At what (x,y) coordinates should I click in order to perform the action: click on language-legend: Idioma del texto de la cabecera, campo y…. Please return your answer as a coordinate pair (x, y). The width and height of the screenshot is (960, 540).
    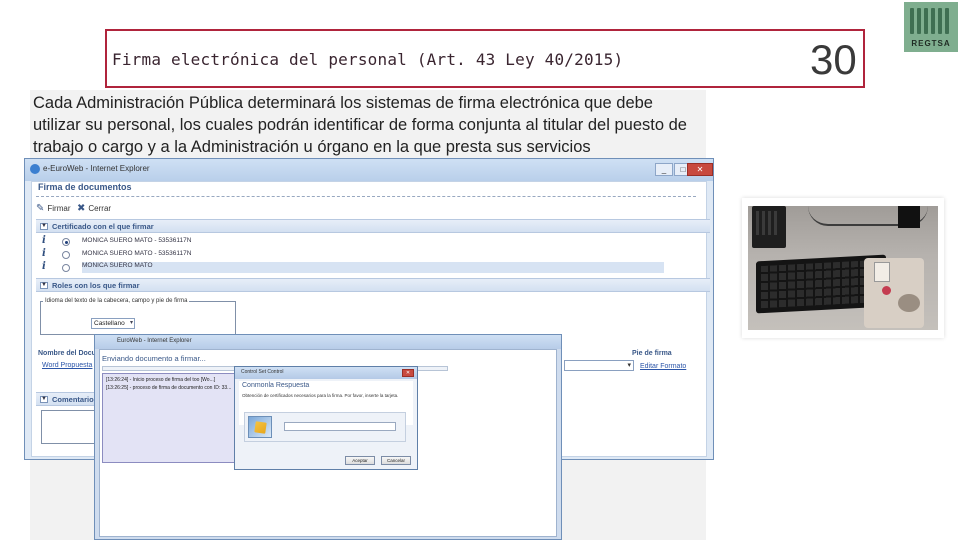
    Looking at the image, I should click on (116, 301).